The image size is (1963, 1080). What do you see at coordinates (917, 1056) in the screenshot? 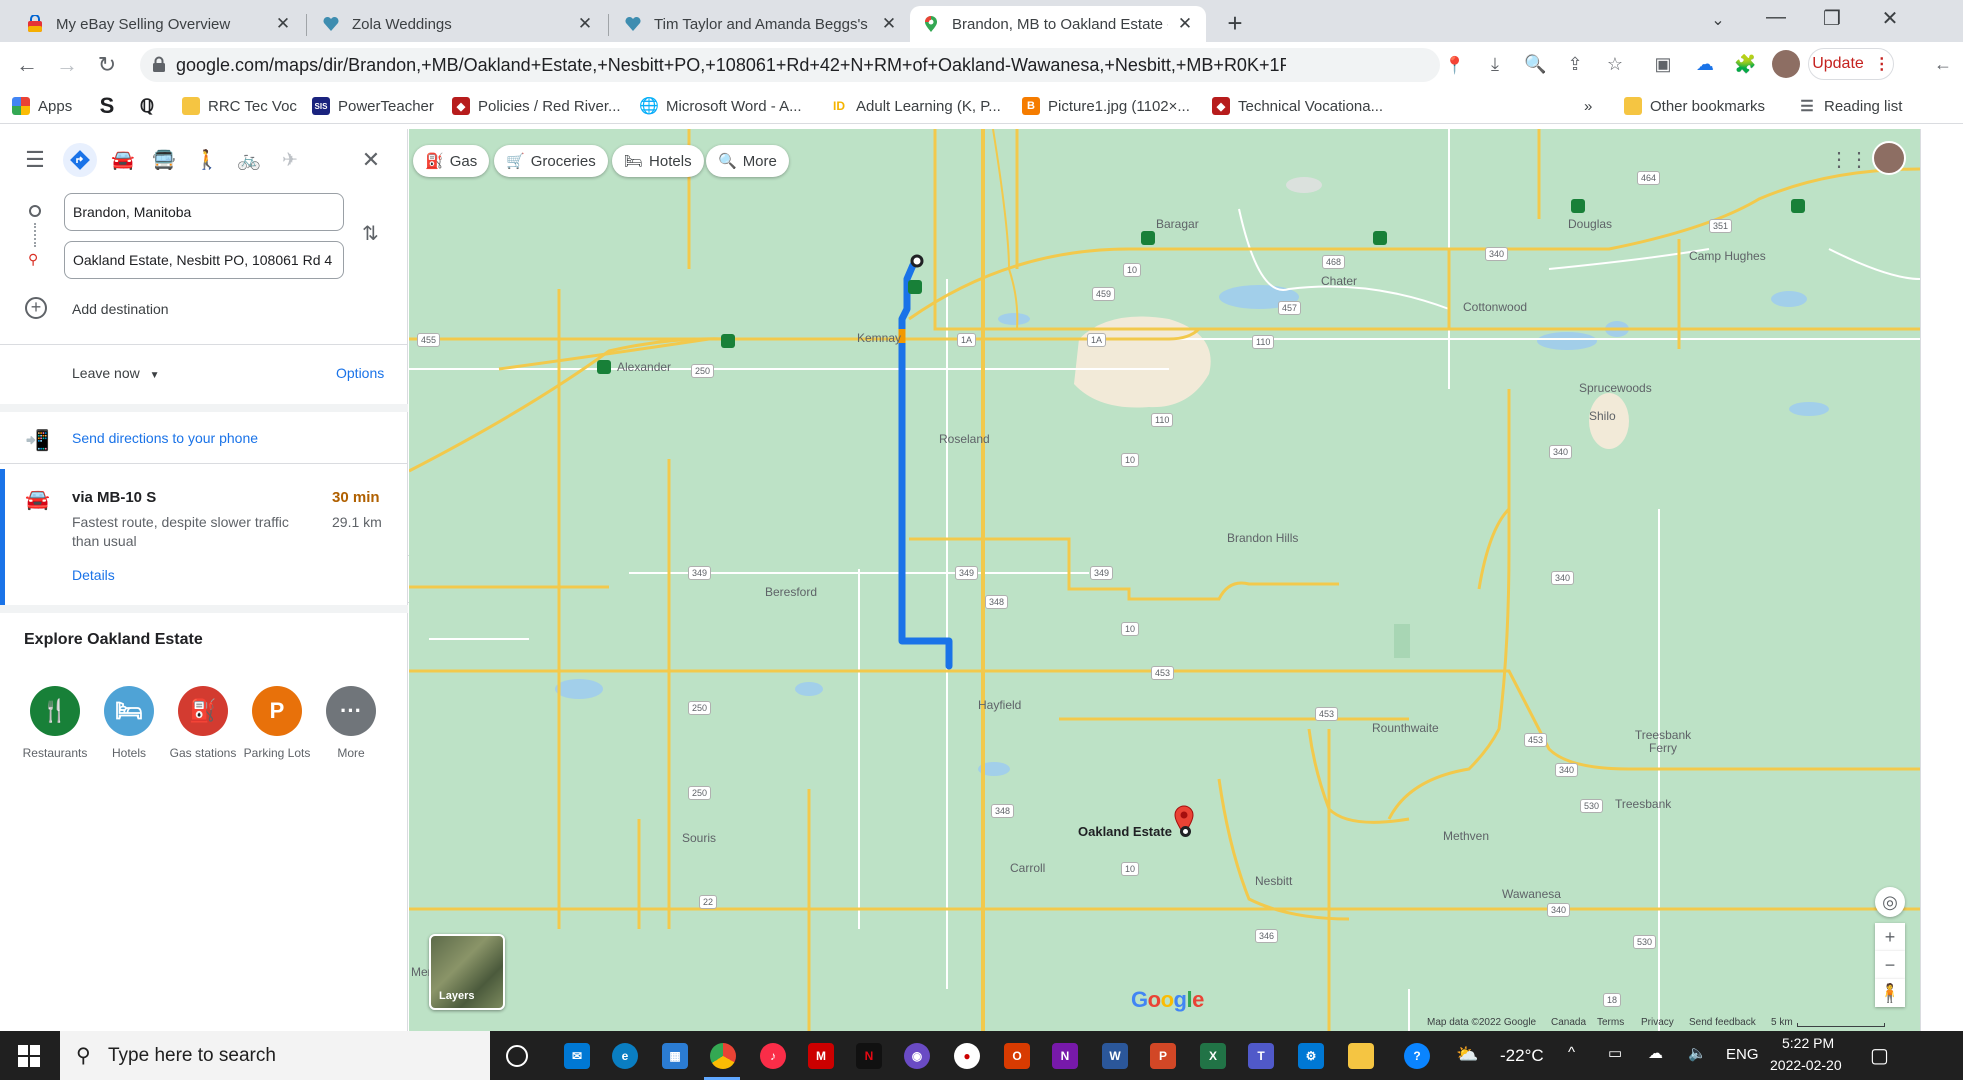
I see `podcast-icon: ◉` at bounding box center [917, 1056].